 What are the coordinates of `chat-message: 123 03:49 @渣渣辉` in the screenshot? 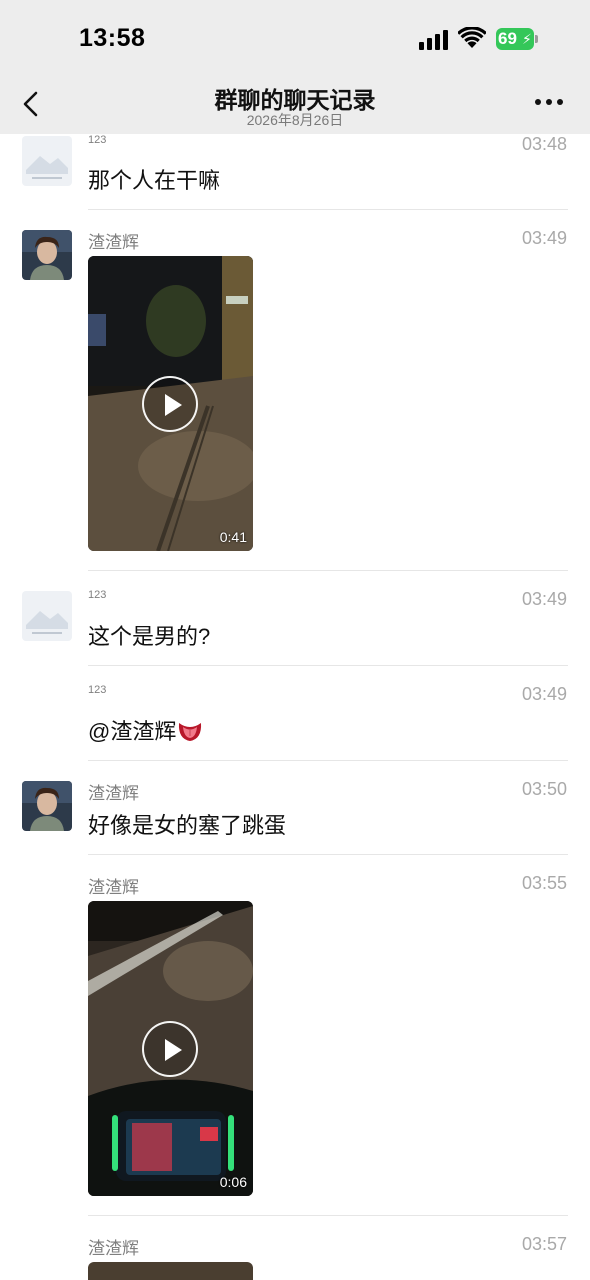 It's located at (295, 722).